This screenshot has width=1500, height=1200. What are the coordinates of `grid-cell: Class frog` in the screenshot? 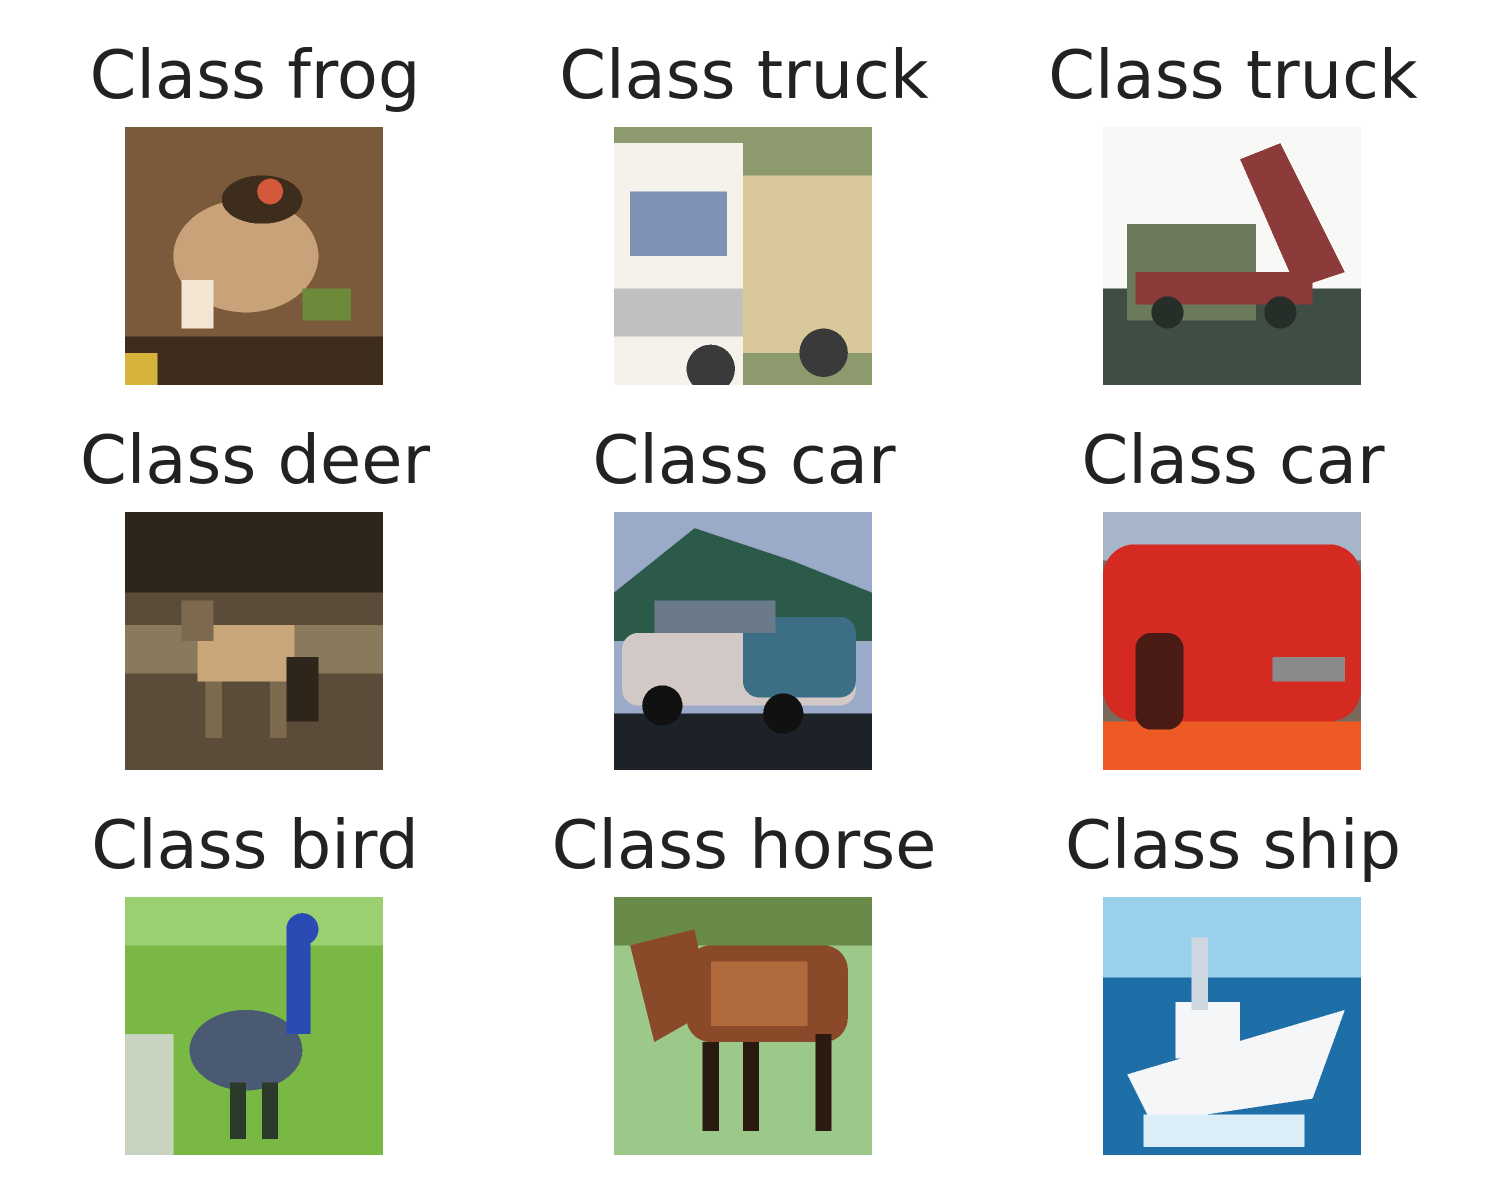 It's located at (255, 192).